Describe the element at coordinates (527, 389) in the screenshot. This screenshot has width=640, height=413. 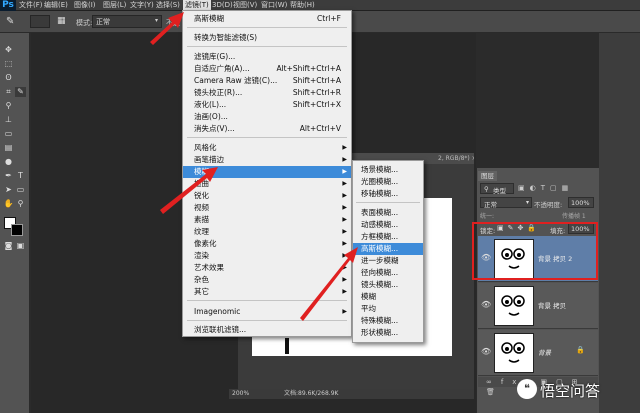
I see `chat-bubble-icon: ❝` at that location.